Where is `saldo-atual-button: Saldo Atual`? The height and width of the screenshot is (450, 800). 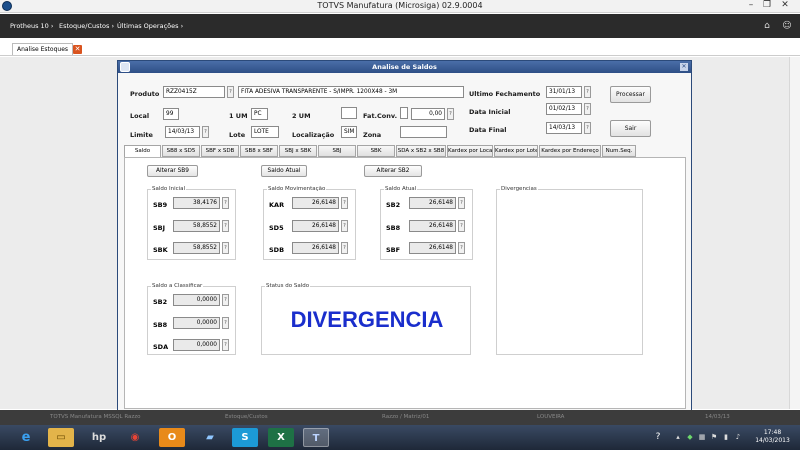
saldo-atual-button: Saldo Atual is located at coordinates (284, 171).